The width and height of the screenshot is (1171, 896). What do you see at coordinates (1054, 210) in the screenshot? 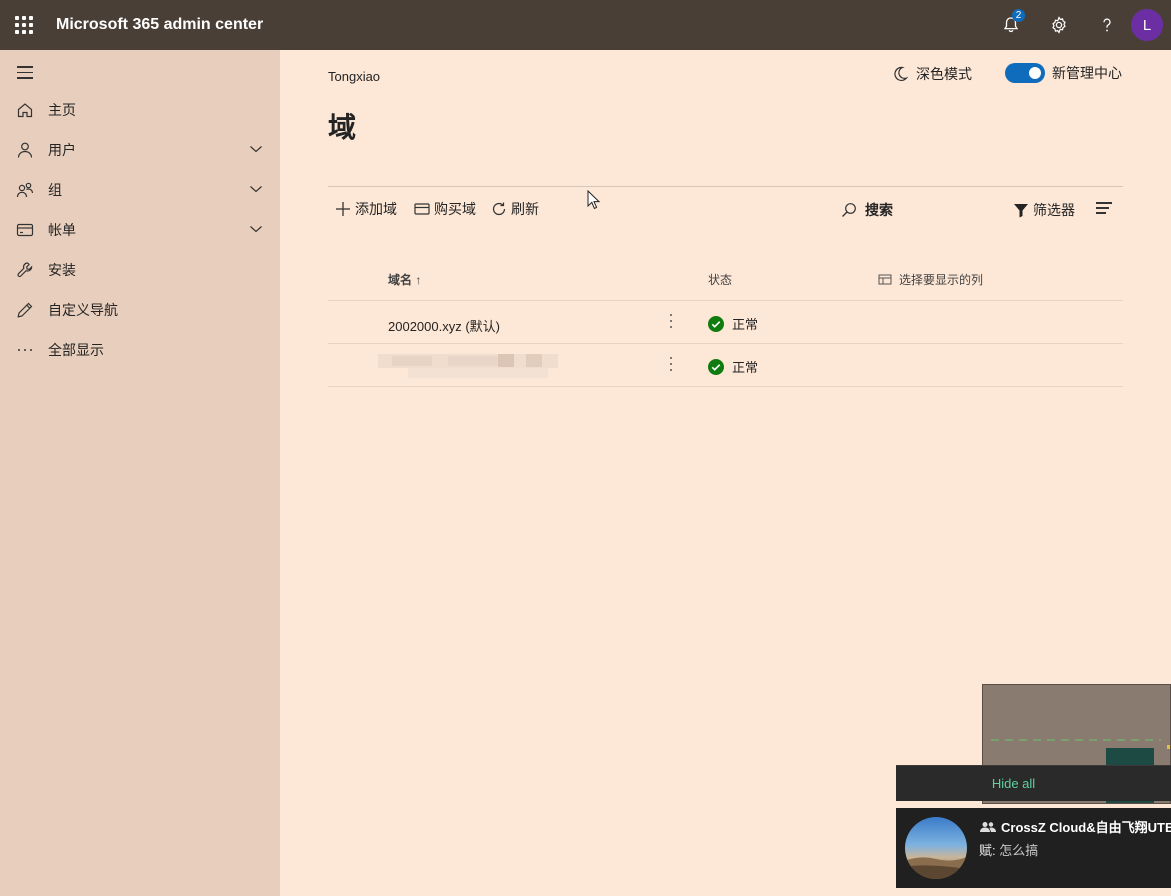
I see `filter-label: 筛选器` at bounding box center [1054, 210].